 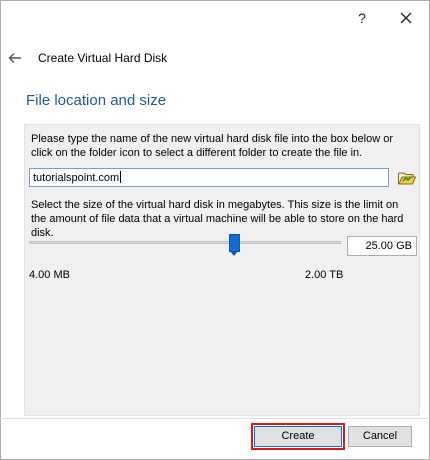 I want to click on slider-track, so click(x=185, y=242).